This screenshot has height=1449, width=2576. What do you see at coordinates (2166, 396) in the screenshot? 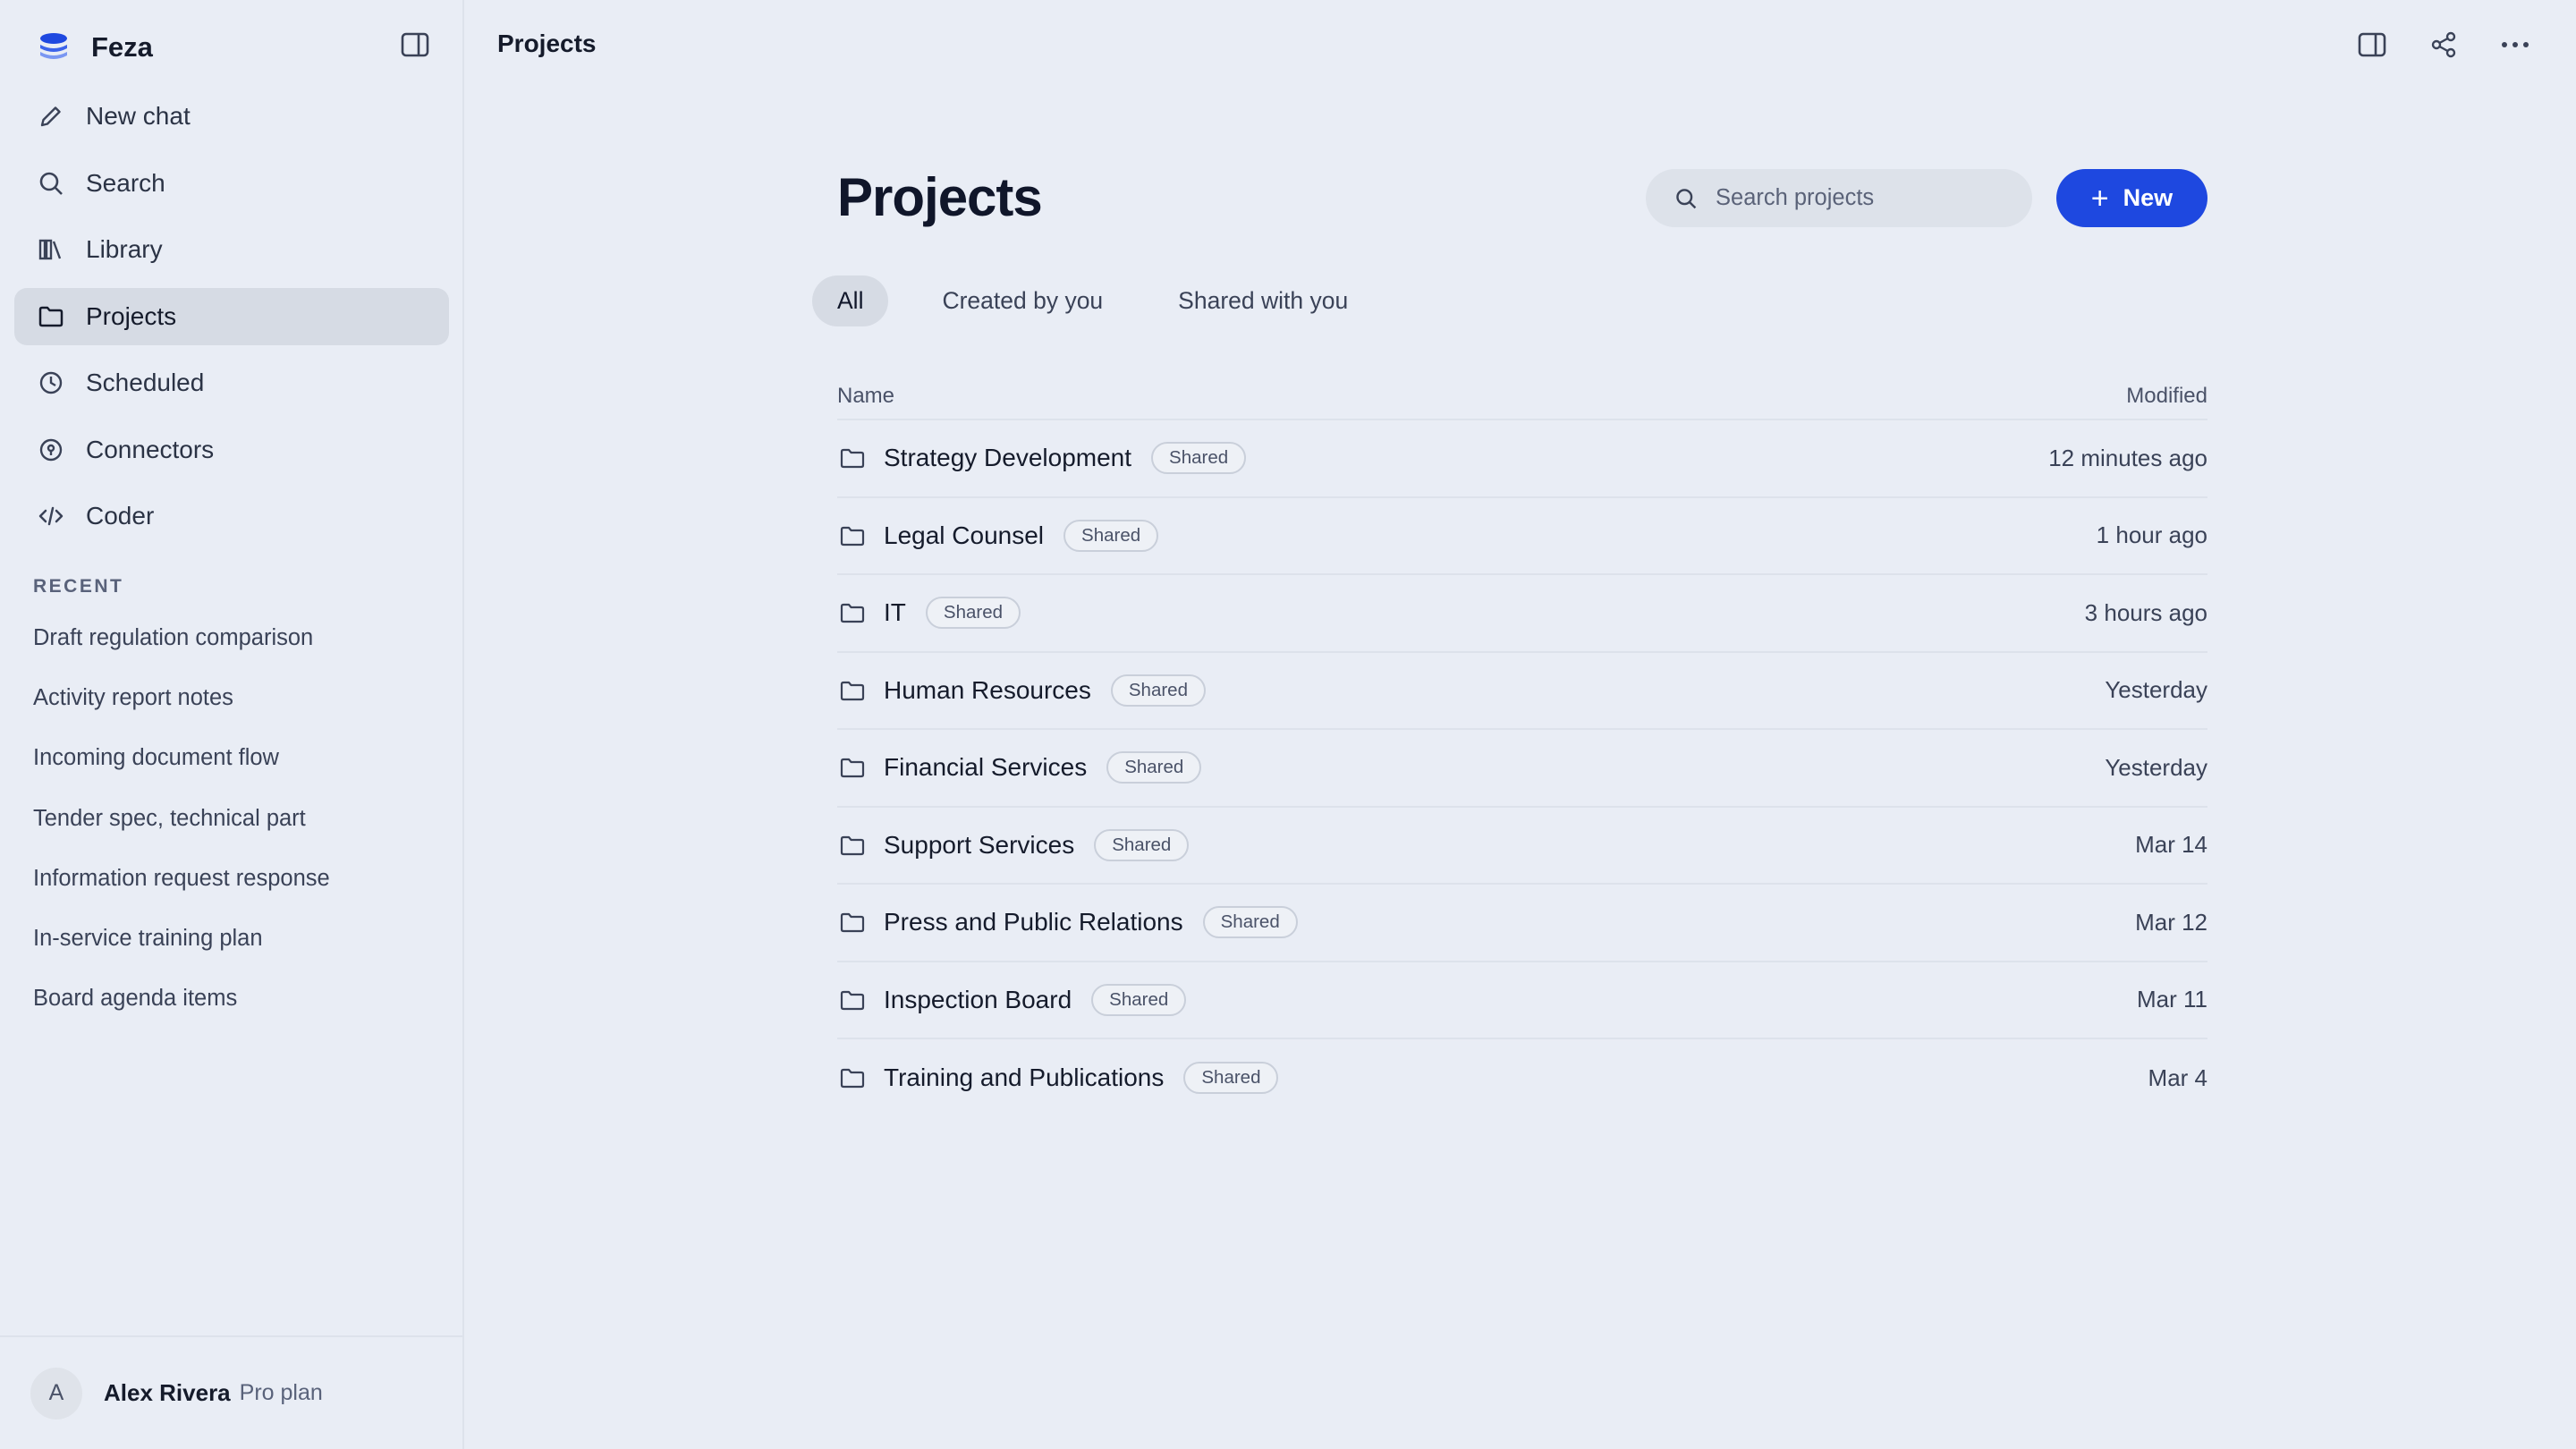
I see `column-header-modified: Modified` at bounding box center [2166, 396].